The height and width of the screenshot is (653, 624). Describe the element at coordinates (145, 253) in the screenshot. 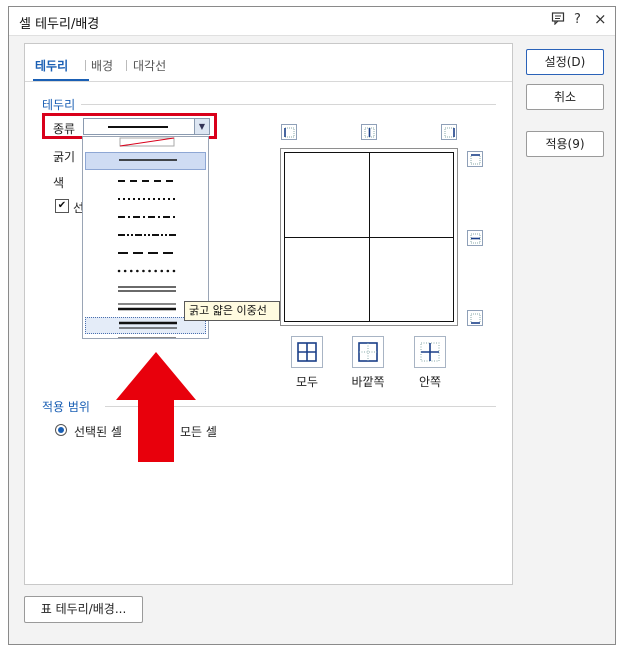

I see `line-style-long-dash` at that location.